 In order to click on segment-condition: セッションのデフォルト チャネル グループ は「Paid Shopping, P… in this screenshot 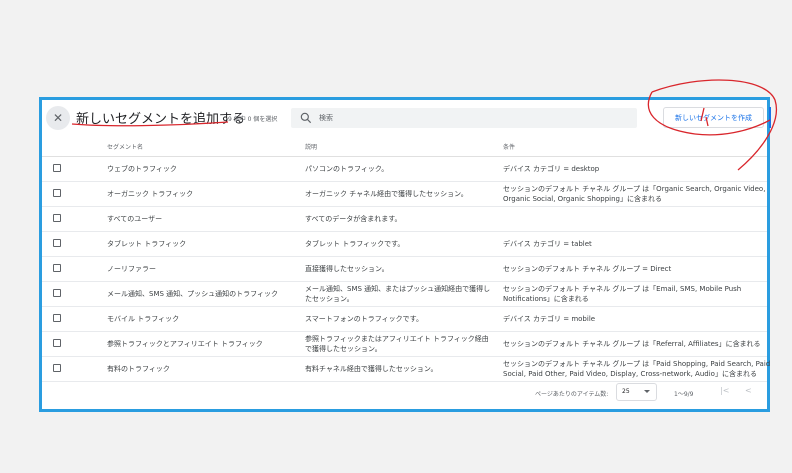, I will do `click(637, 369)`.